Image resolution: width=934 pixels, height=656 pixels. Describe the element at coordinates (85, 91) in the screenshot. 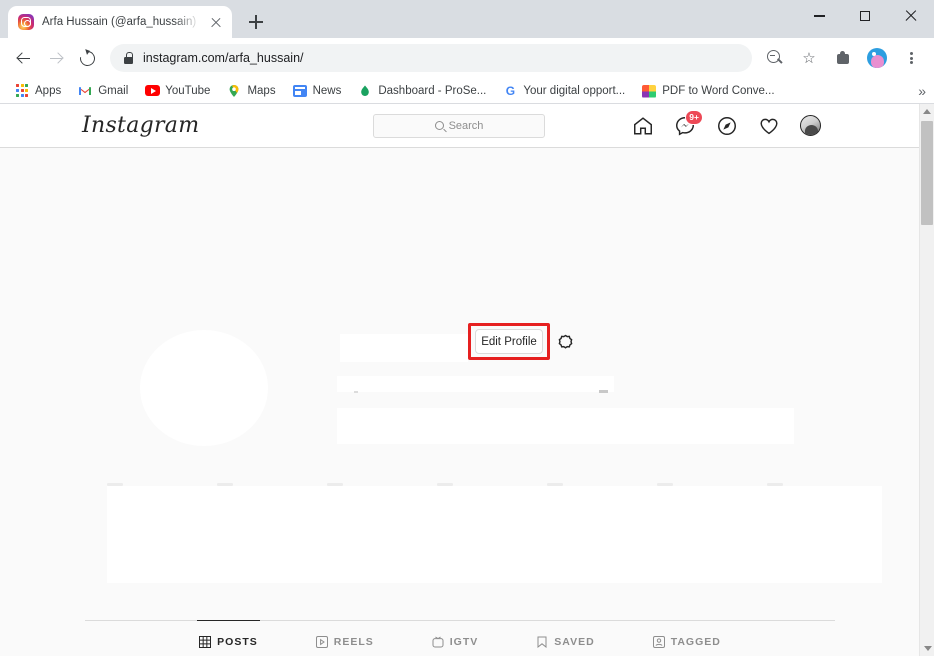

I see `gmail-icon` at that location.